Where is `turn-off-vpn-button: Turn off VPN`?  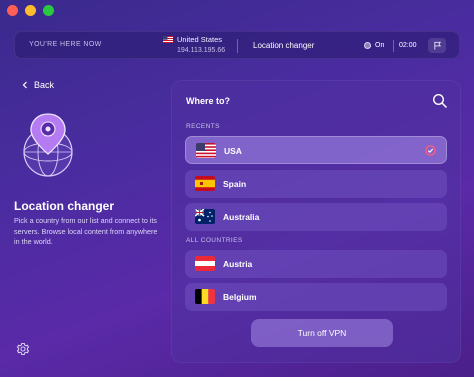
turn-off-vpn-button: Turn off VPN is located at coordinates (322, 333).